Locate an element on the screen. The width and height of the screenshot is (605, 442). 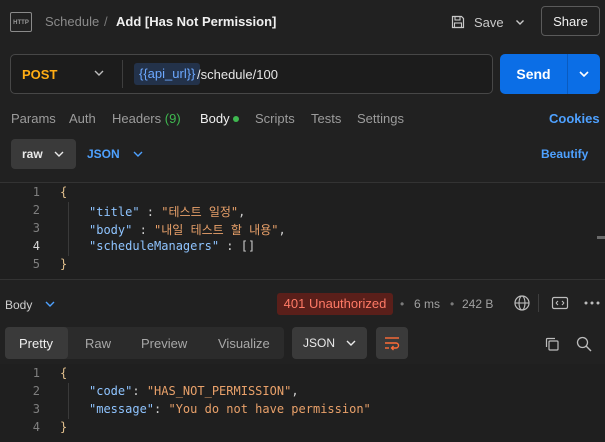
globe-icon is located at coordinates (522, 303).